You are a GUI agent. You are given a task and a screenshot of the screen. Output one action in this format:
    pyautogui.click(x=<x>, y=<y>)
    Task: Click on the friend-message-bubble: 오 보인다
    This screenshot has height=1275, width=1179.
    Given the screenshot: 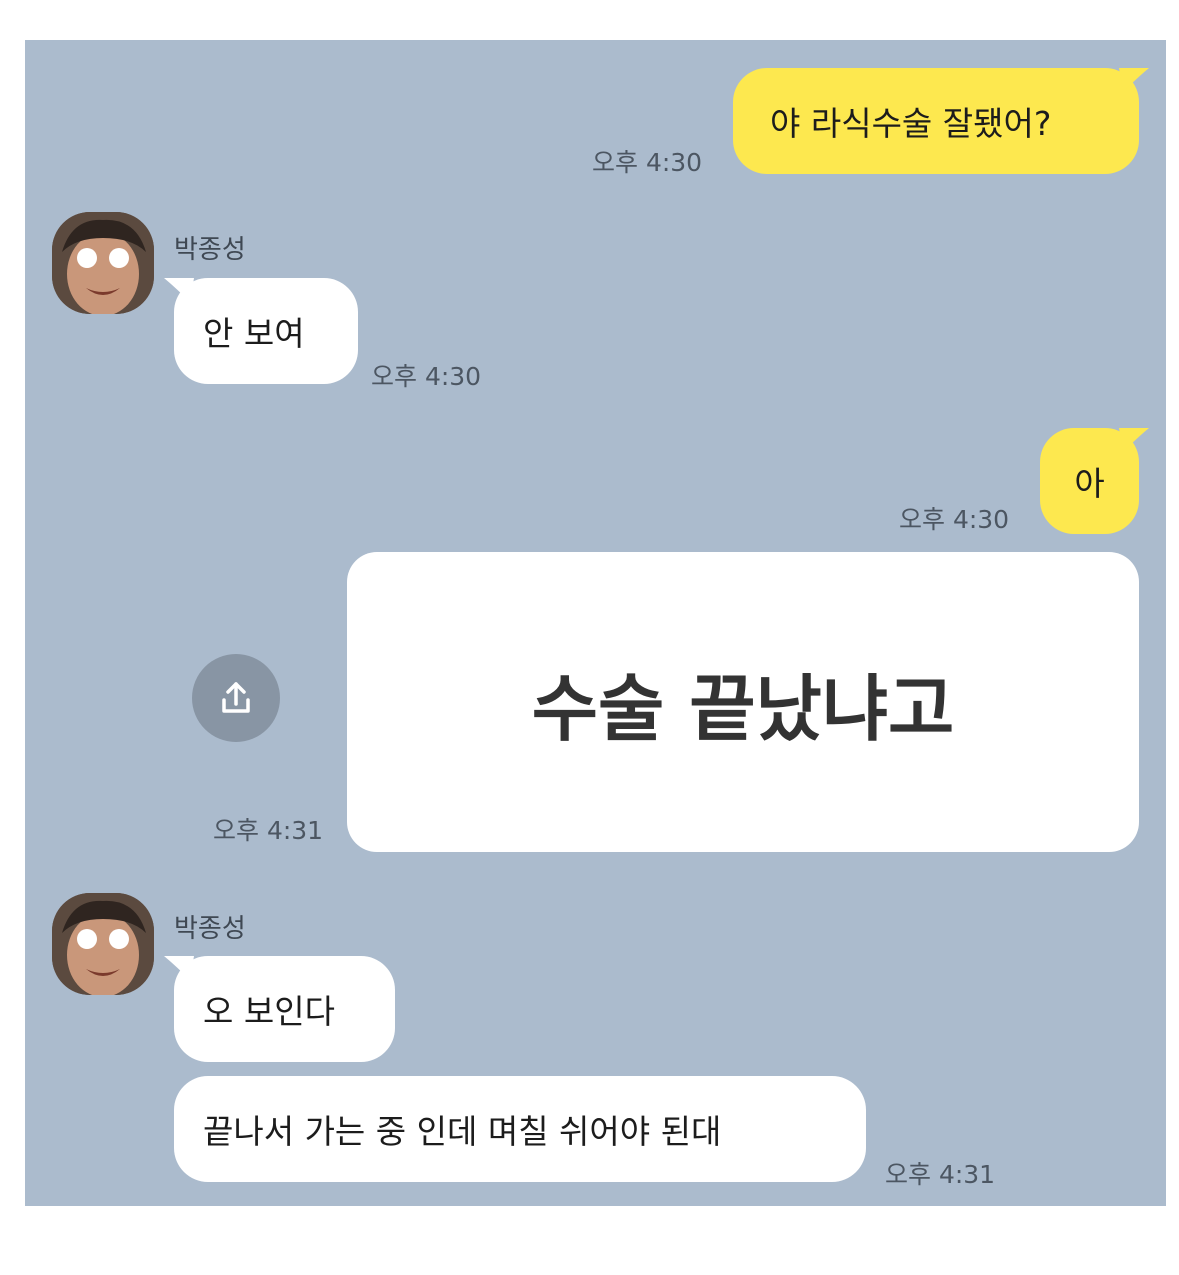 What is the action you would take?
    pyautogui.click(x=284, y=1009)
    